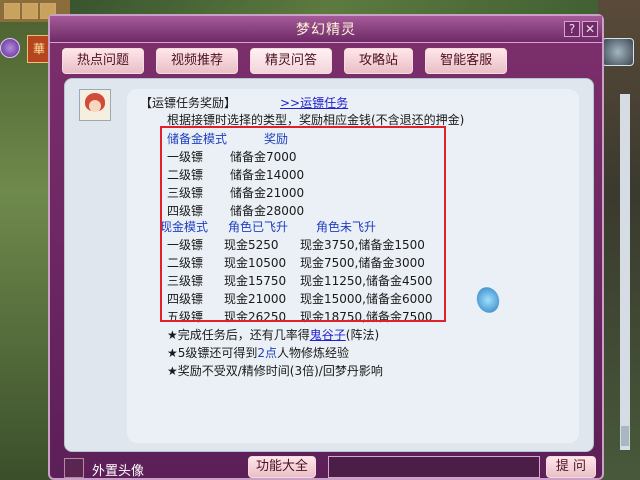  I want to click on bottom-bar: 外置头像 功能大全 提 问, so click(326, 468).